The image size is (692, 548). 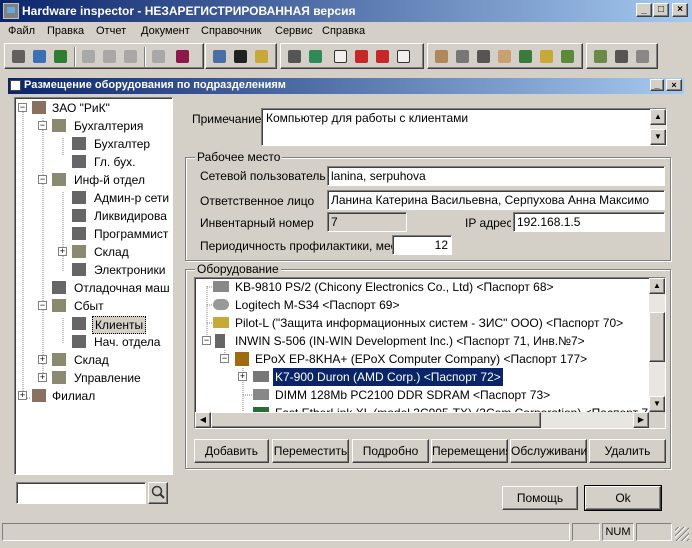 I want to click on menu-document: Документ, so click(x=165, y=31).